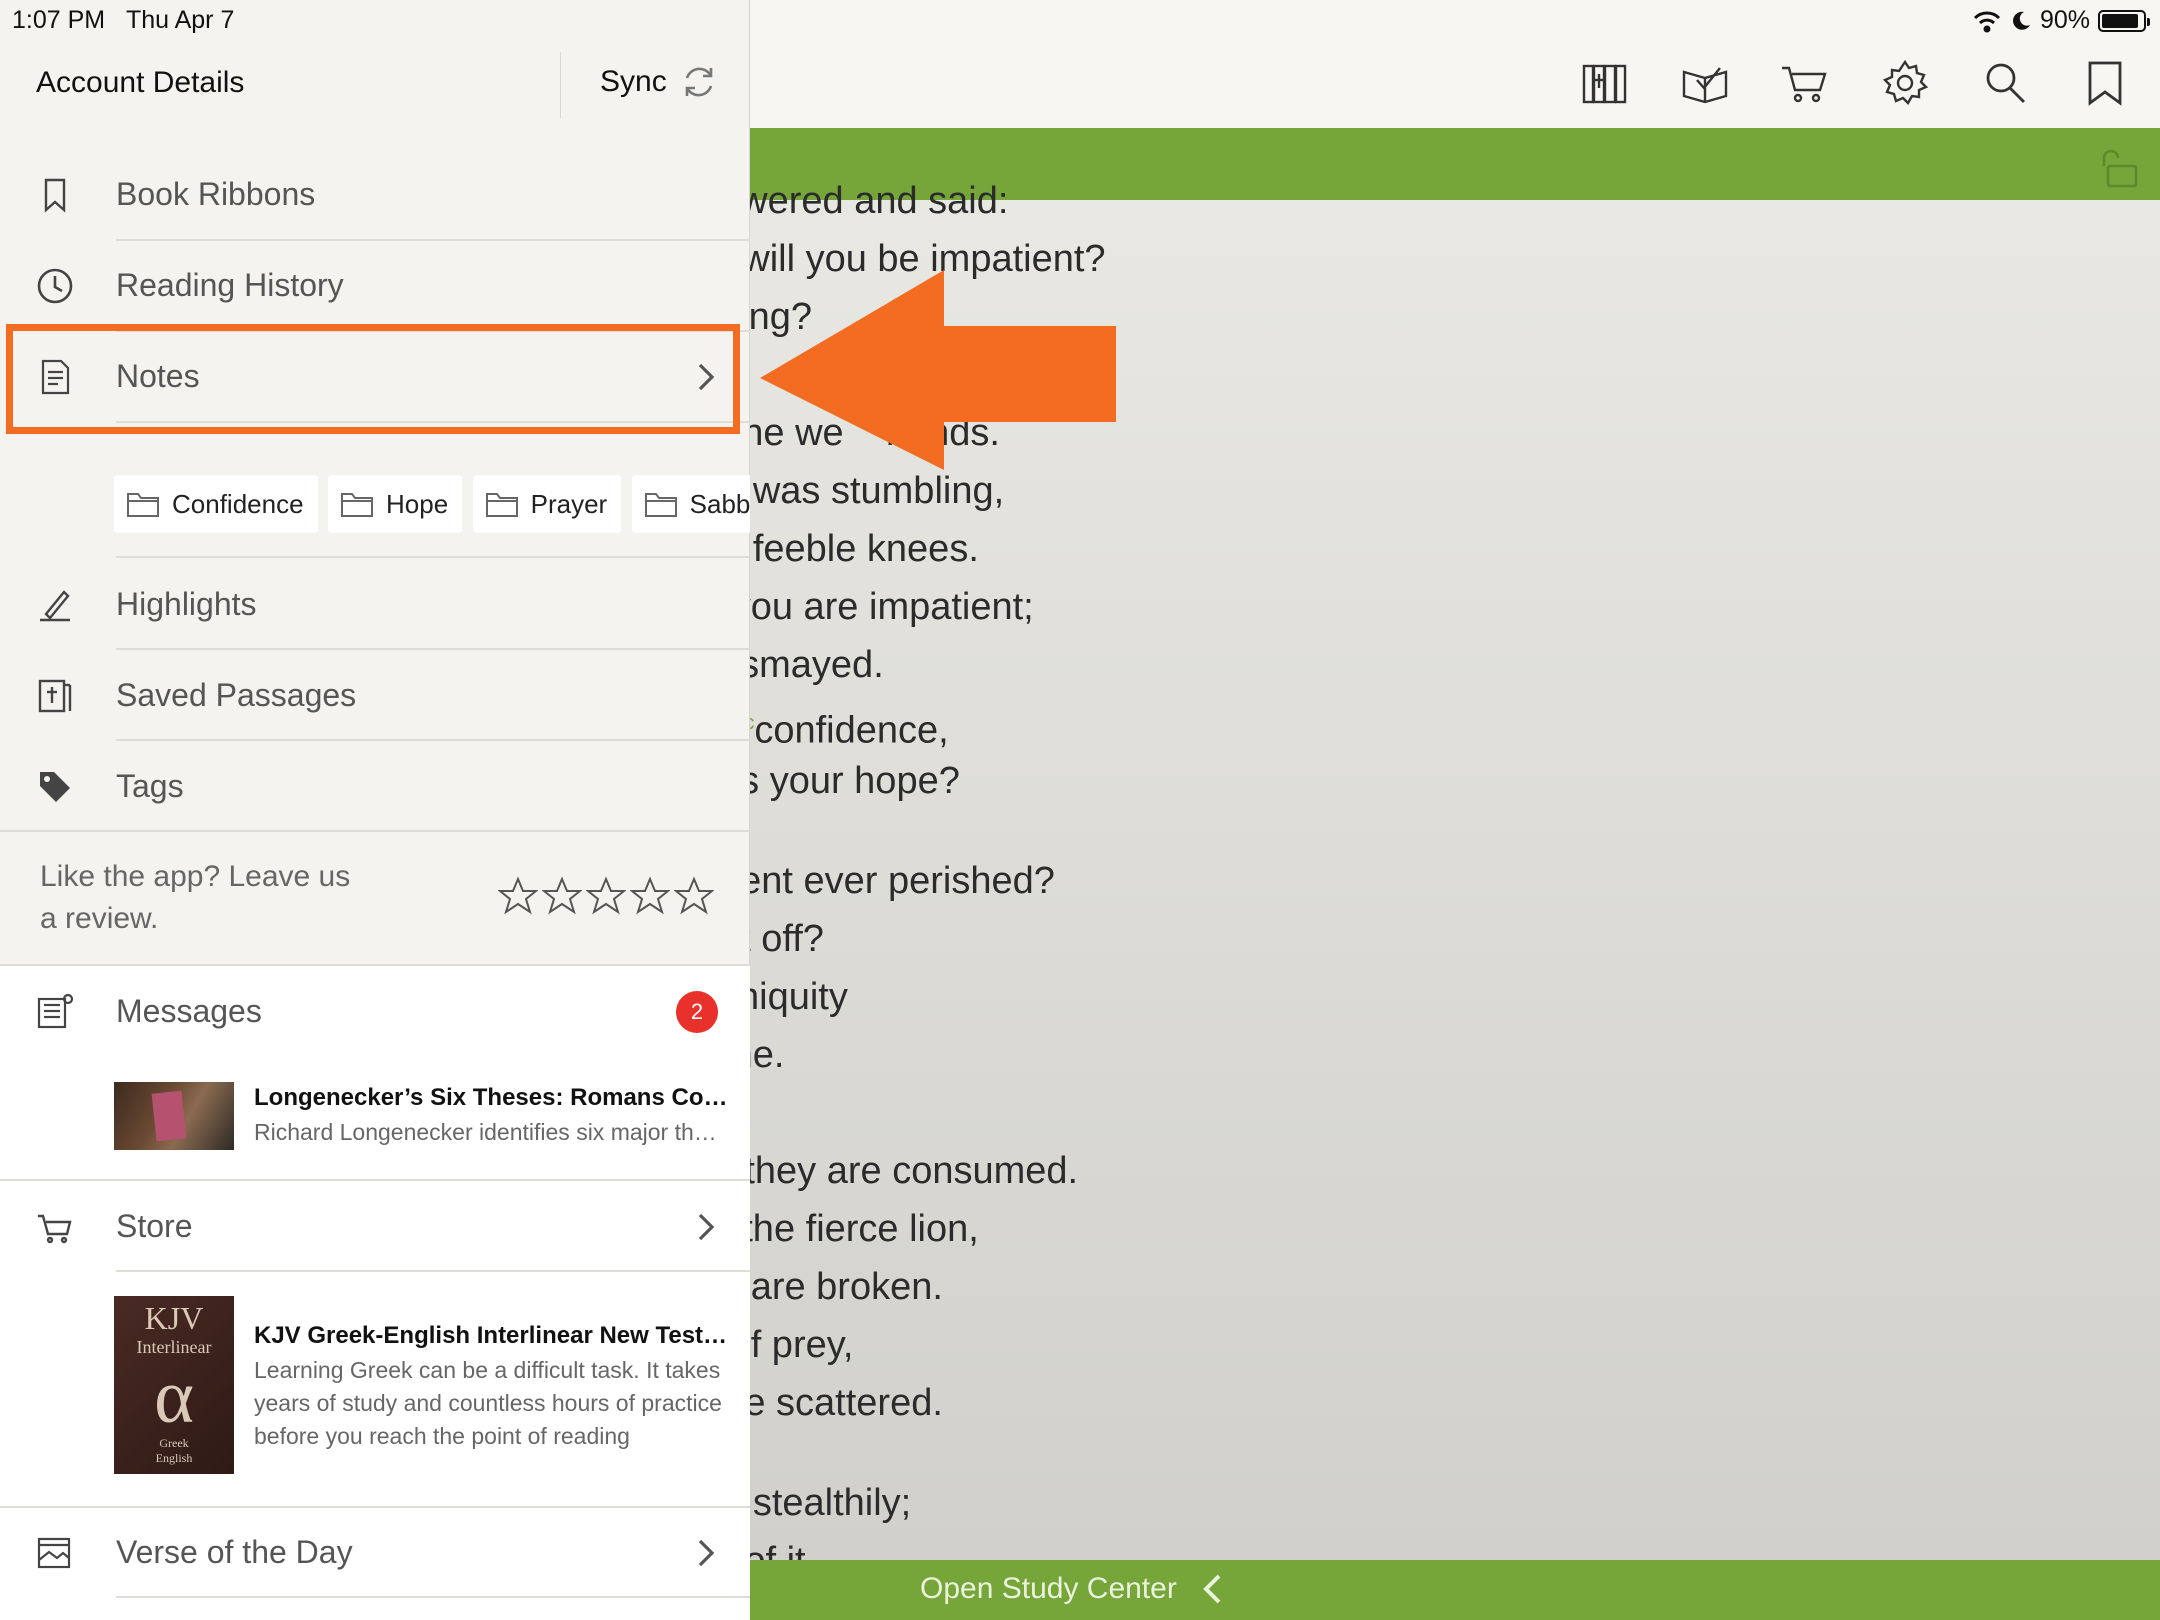  I want to click on folder-chip-confidence: Confidence, so click(216, 504).